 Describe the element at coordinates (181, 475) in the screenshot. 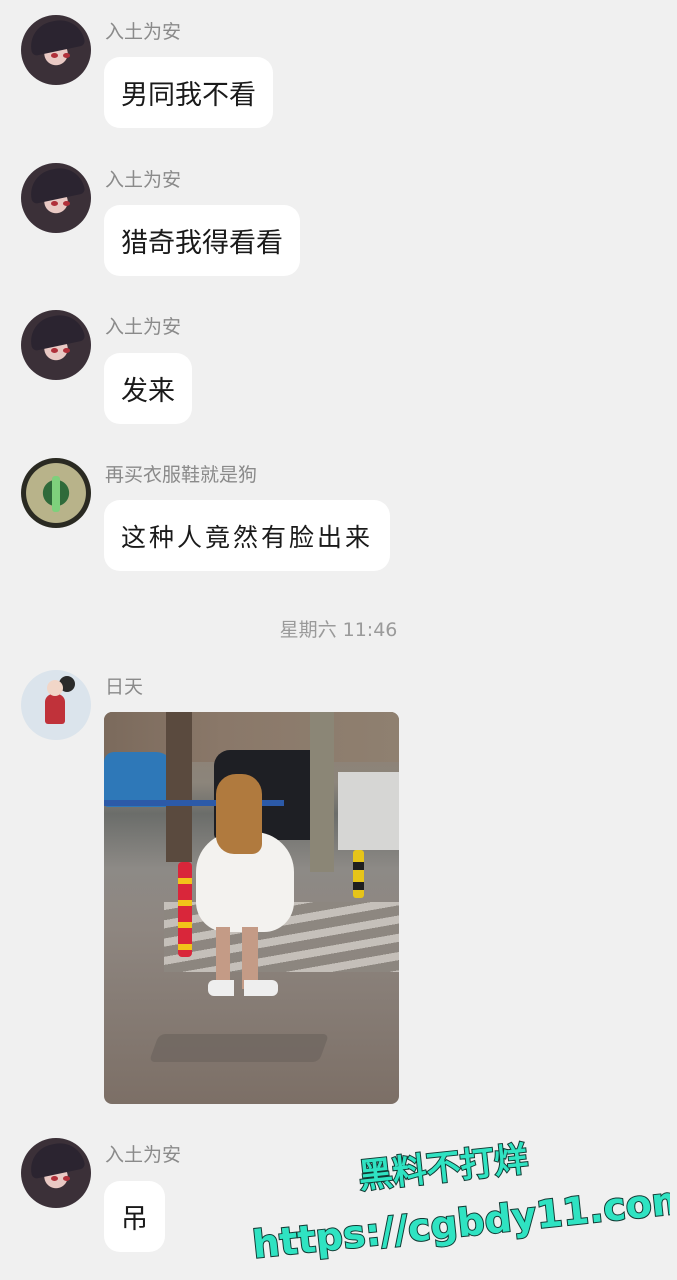

I see `sender-name: 再买衣服鞋就是狗` at that location.